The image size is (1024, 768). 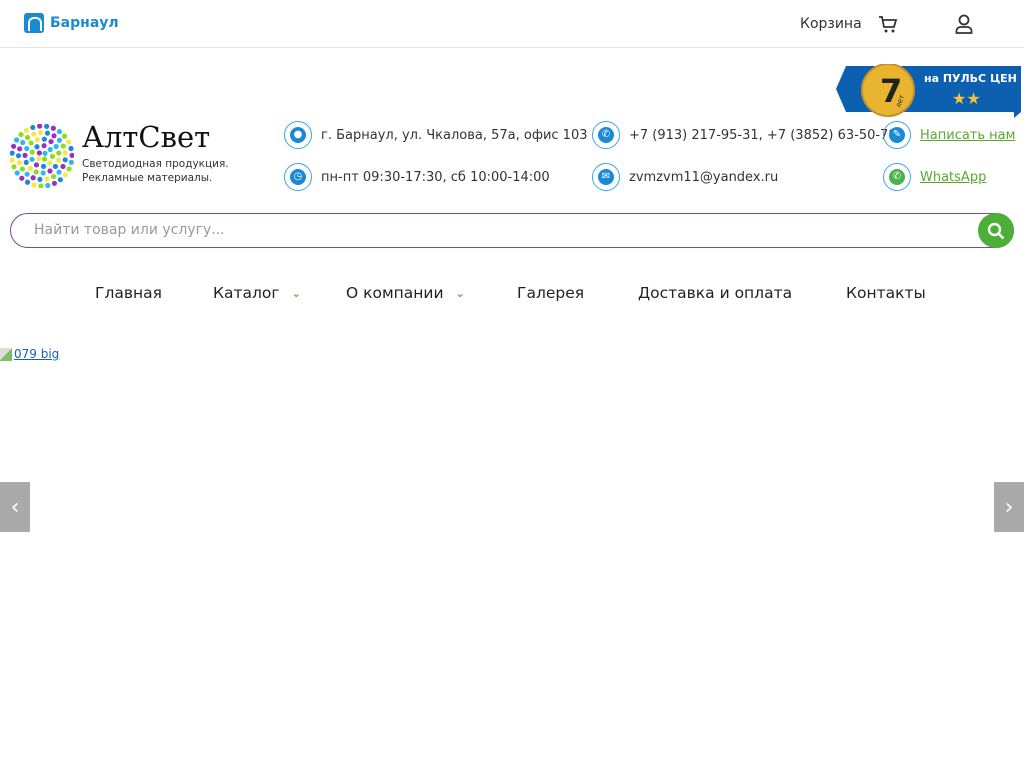 I want to click on mail-icon: ✉, so click(x=606, y=177).